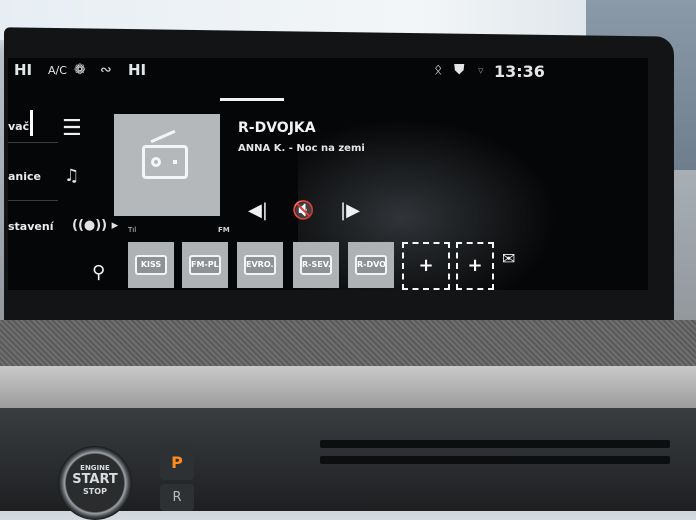  I want to click on start-line-2: START, so click(95, 479).